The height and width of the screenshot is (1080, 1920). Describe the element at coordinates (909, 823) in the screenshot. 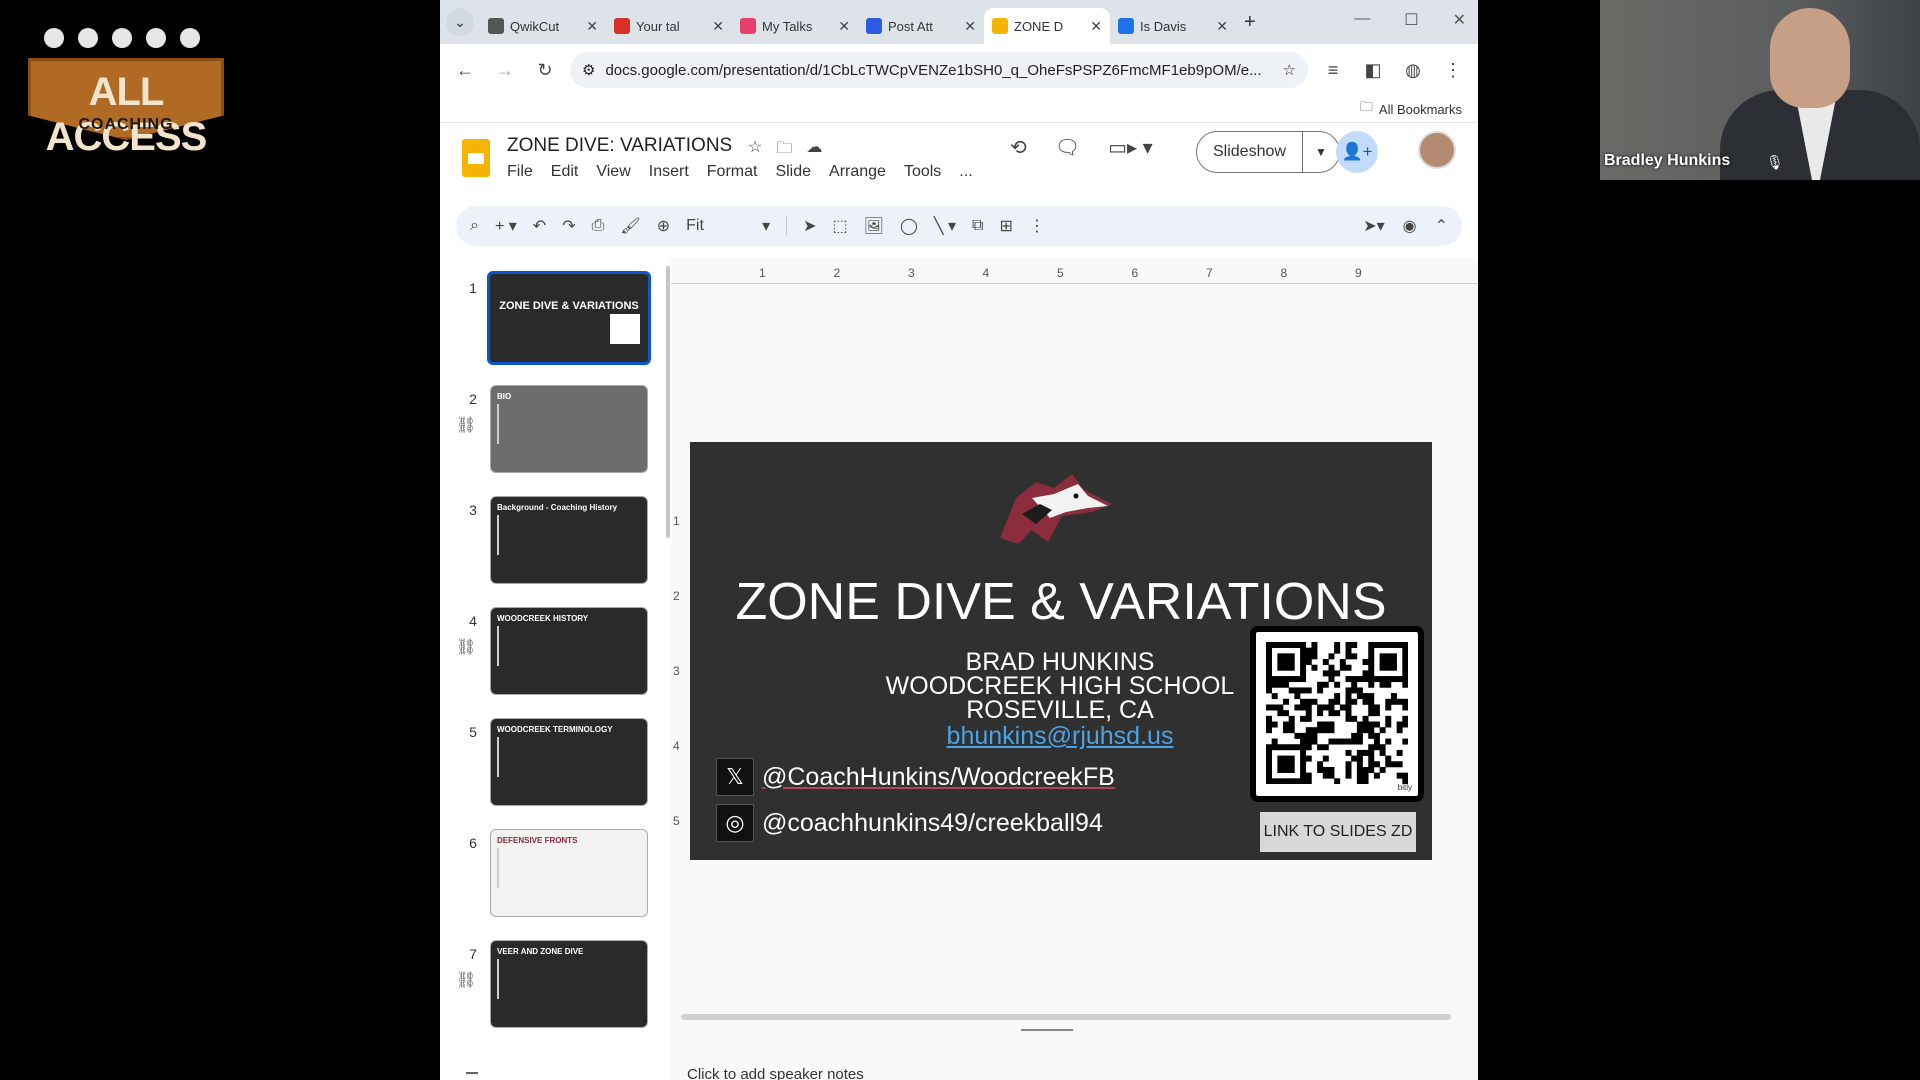

I see `instagram-handle-row: ◎ @coachhunkins49/creekball94` at that location.